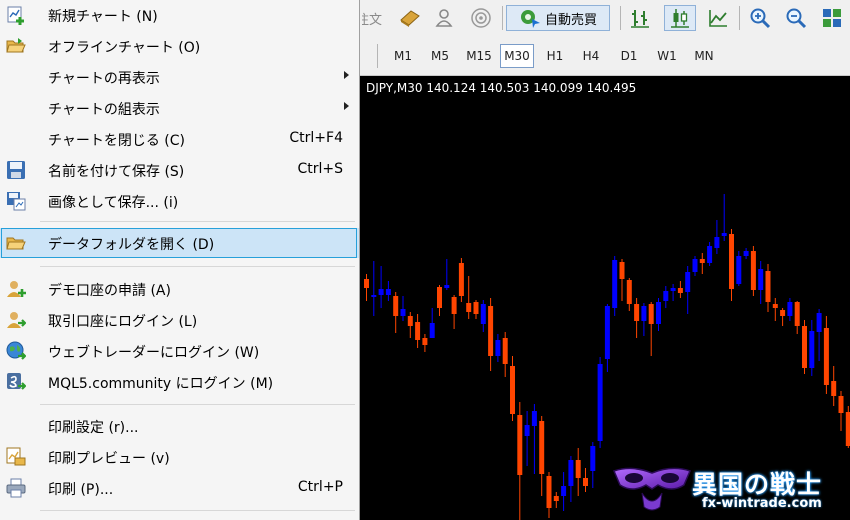 The image size is (850, 520). I want to click on signal-icon, so click(481, 18).